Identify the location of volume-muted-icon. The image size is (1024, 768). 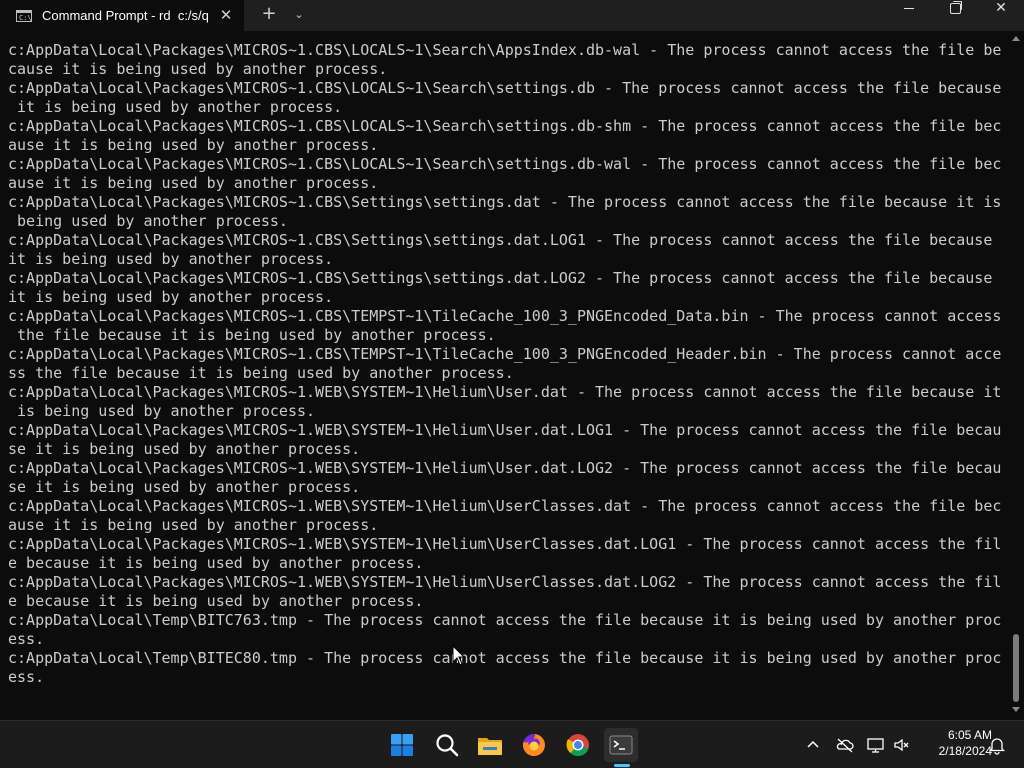
(902, 745).